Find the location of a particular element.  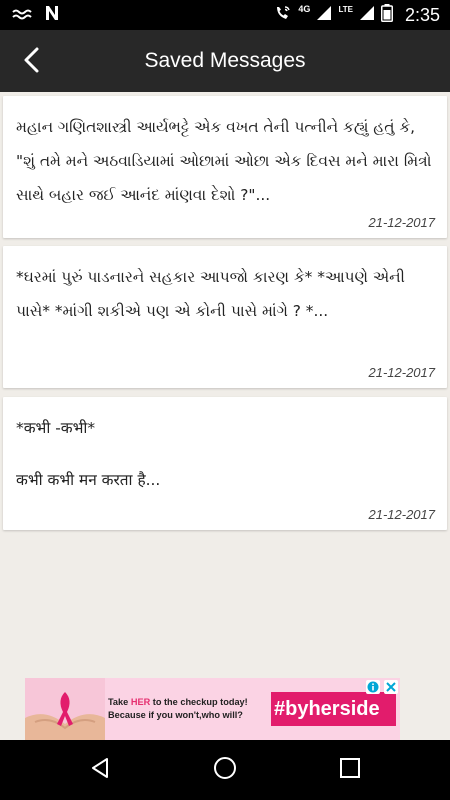

recents-square-icon is located at coordinates (350, 770).